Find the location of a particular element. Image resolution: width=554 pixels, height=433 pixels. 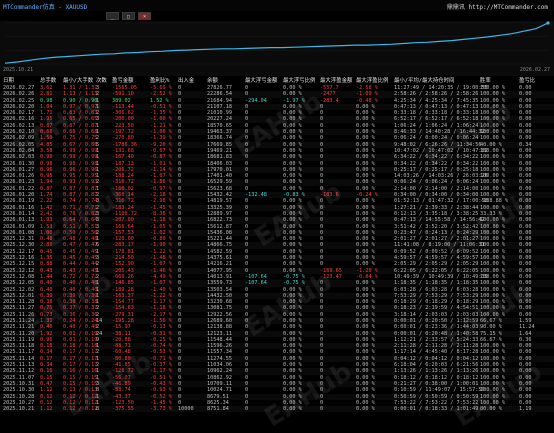

table-cell: -375.55 is located at coordinates (123, 409).